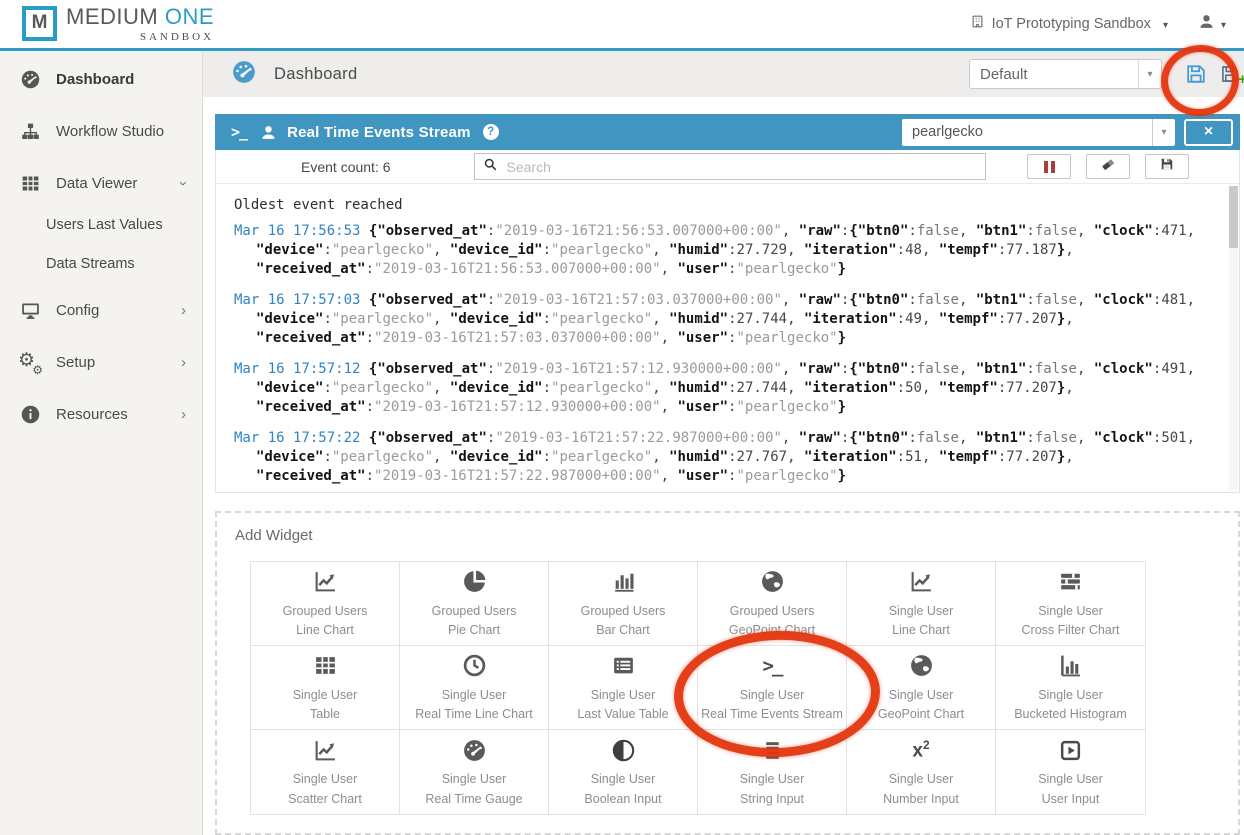 This screenshot has height=835, width=1244. I want to click on widget-cell-bucketed-histogram: Single User Bucketed Histogram, so click(1070, 688).